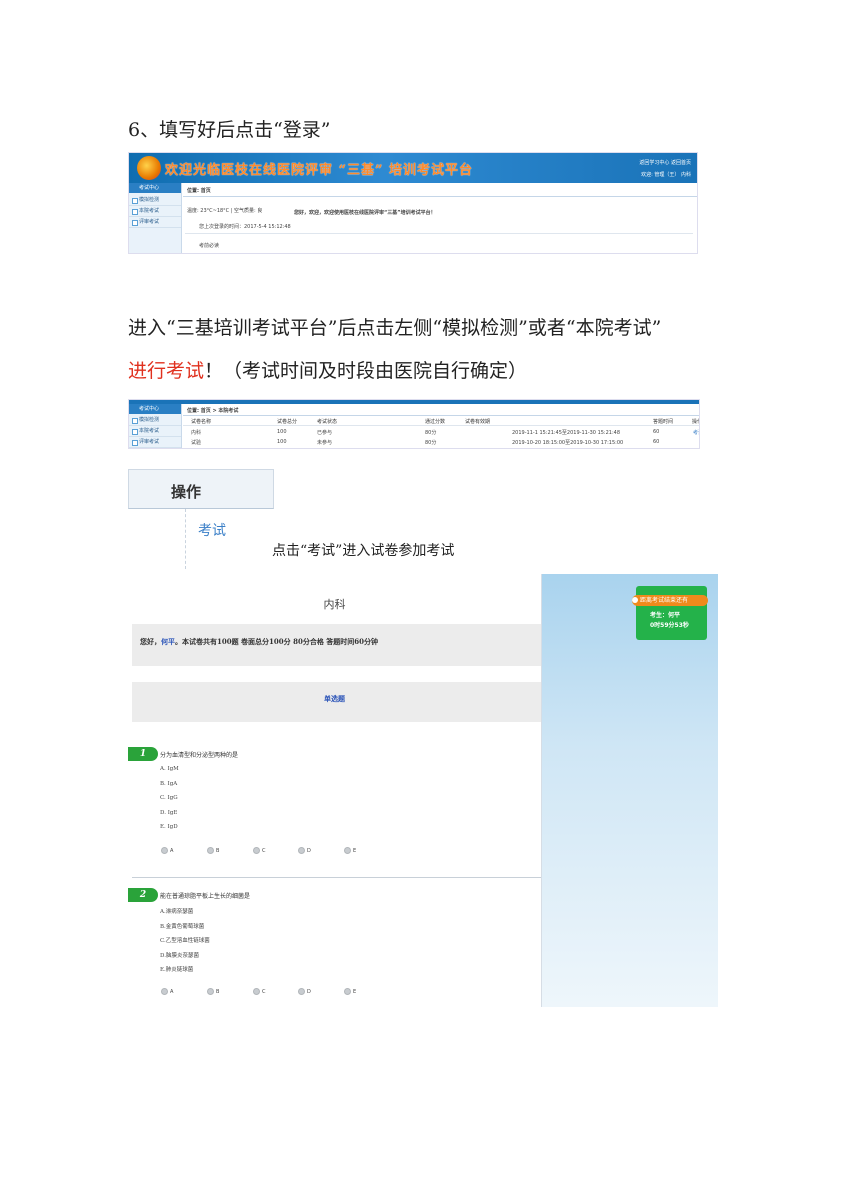  What do you see at coordinates (325, 433) in the screenshot?
I see `table-cell: 已参与` at bounding box center [325, 433].